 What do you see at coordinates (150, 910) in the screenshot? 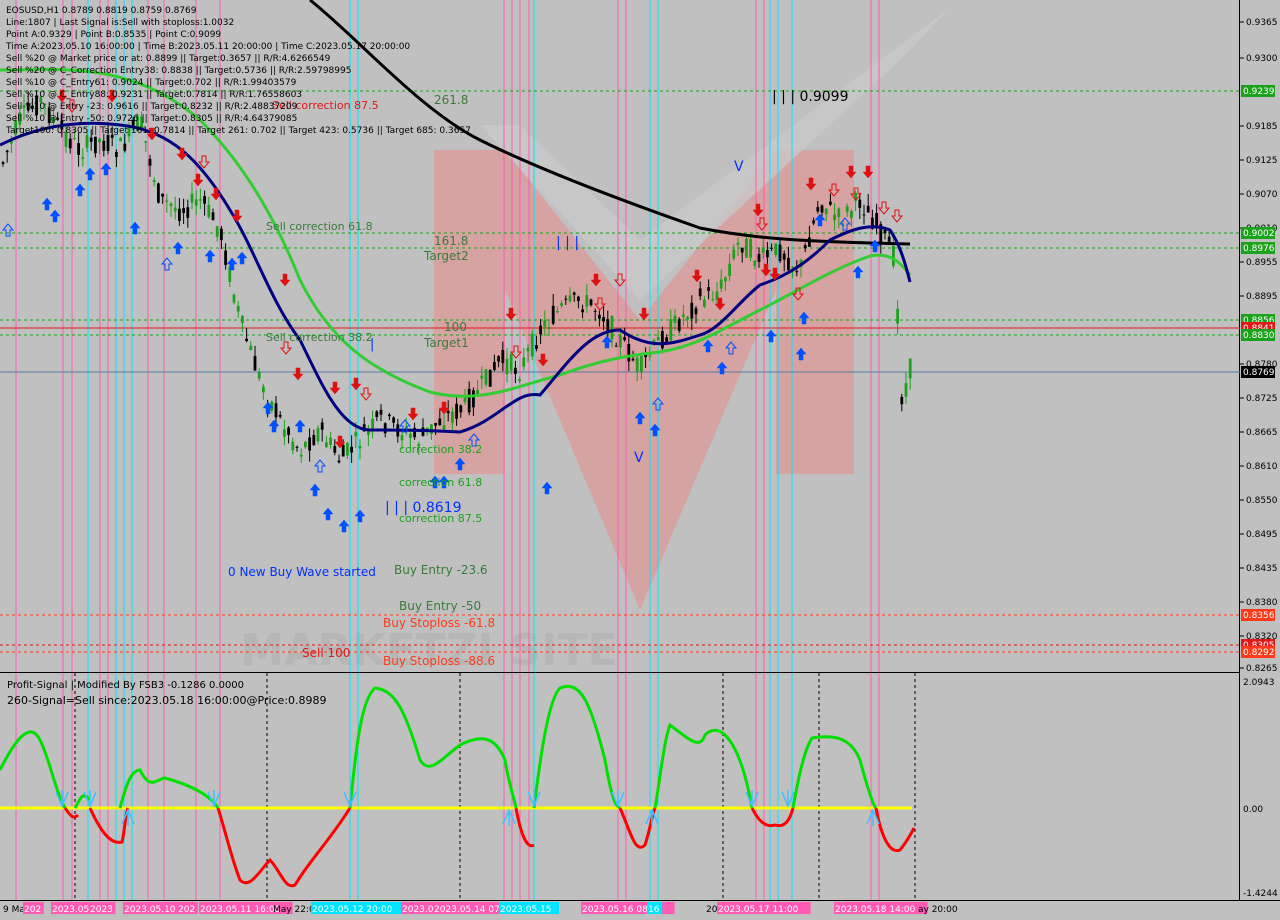
I see `time-axis-label: 2023.05.10` at bounding box center [150, 910].